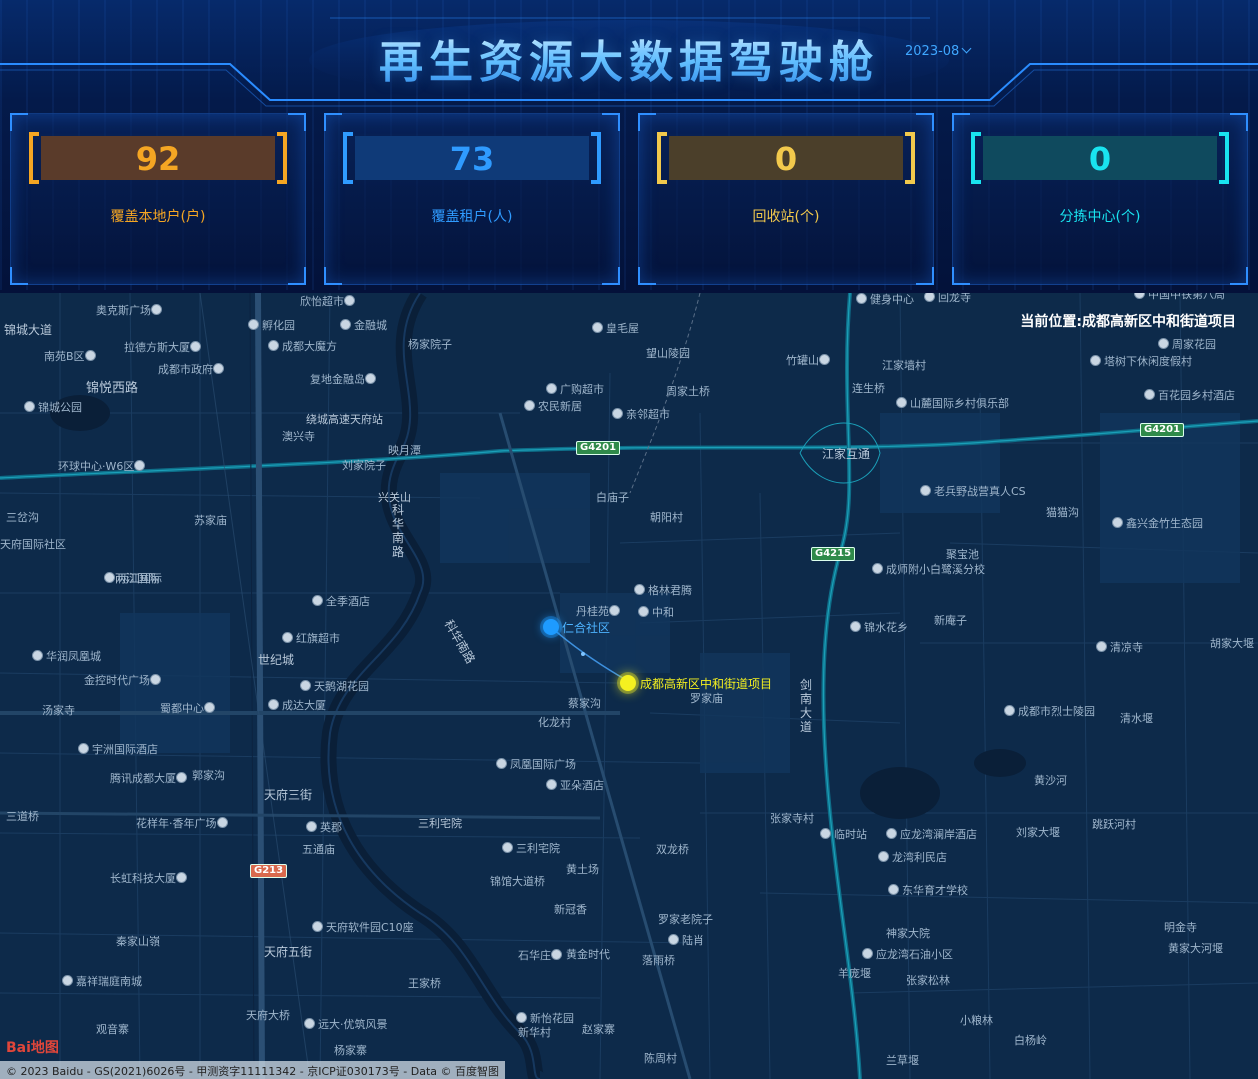 The width and height of the screenshot is (1258, 1079). Describe the element at coordinates (947, 298) in the screenshot. I see `poi: 回龙寺` at that location.